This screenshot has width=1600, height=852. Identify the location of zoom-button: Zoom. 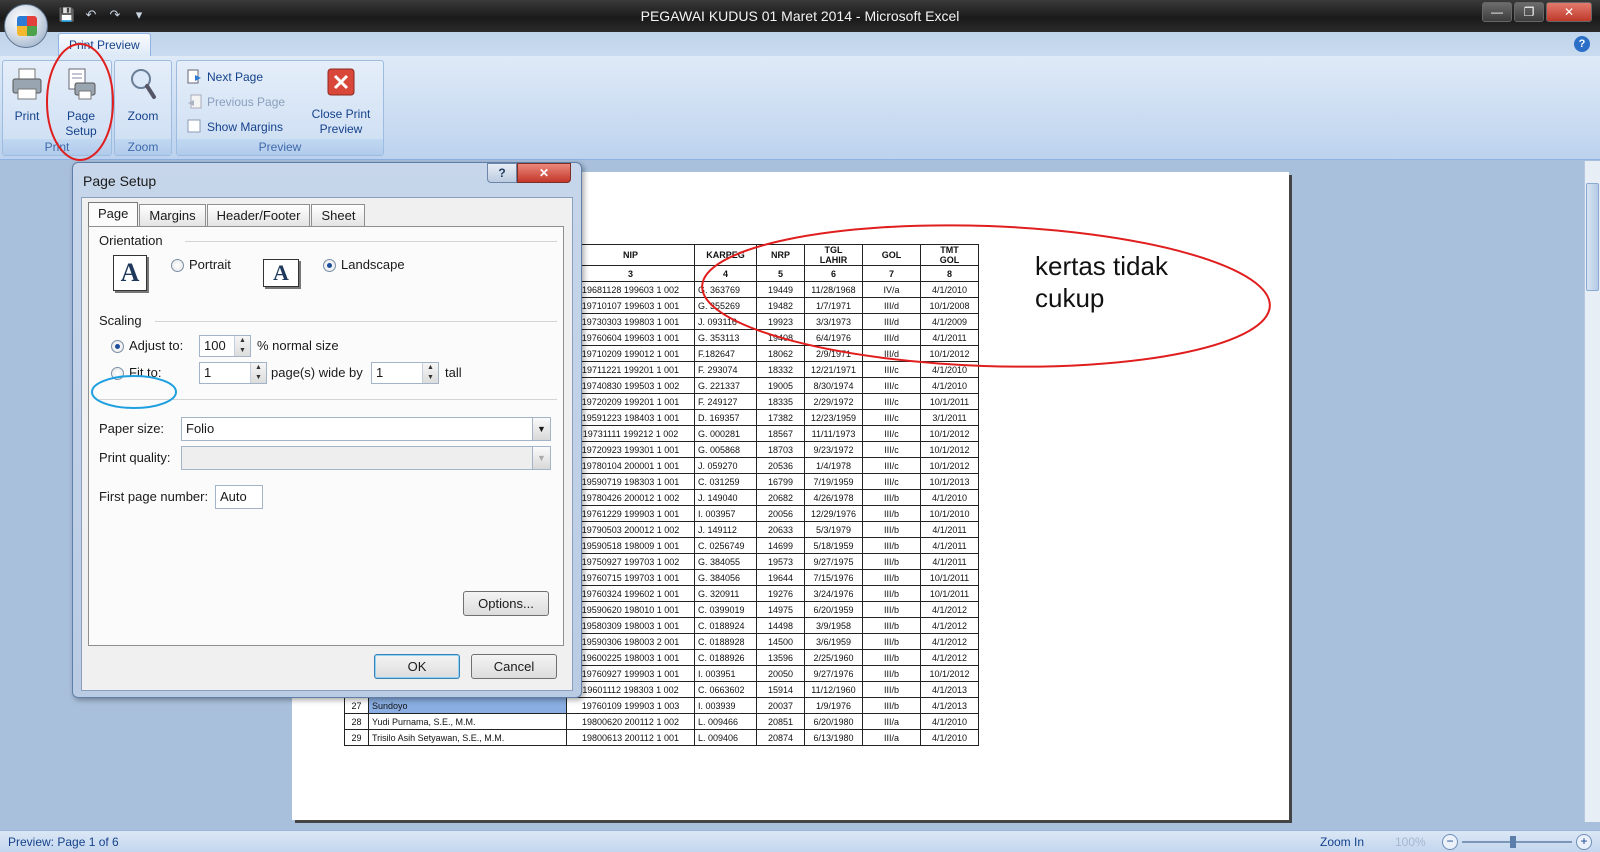
(143, 95).